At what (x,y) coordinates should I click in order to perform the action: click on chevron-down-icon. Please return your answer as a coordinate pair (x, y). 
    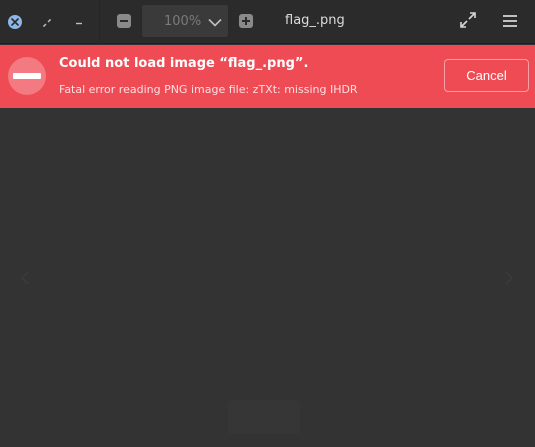
    Looking at the image, I should click on (215, 21).